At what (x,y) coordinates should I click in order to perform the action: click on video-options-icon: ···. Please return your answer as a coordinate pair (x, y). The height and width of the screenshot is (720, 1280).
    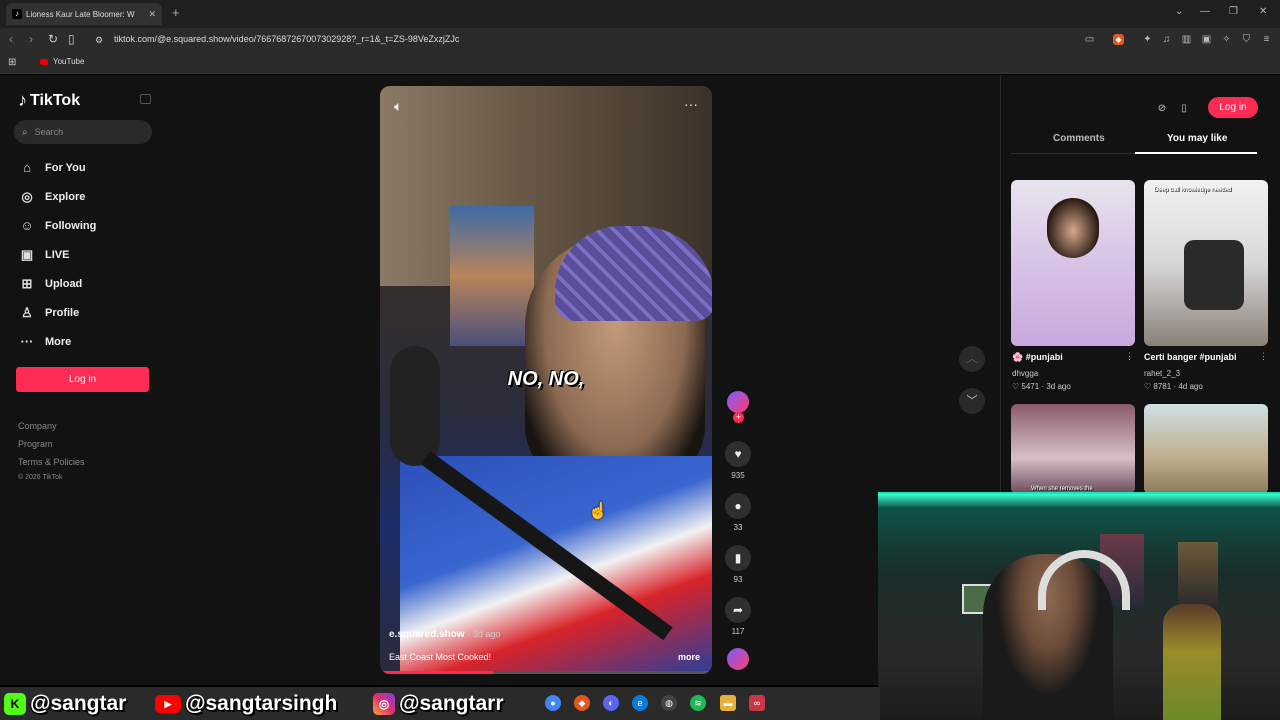
    Looking at the image, I should click on (691, 104).